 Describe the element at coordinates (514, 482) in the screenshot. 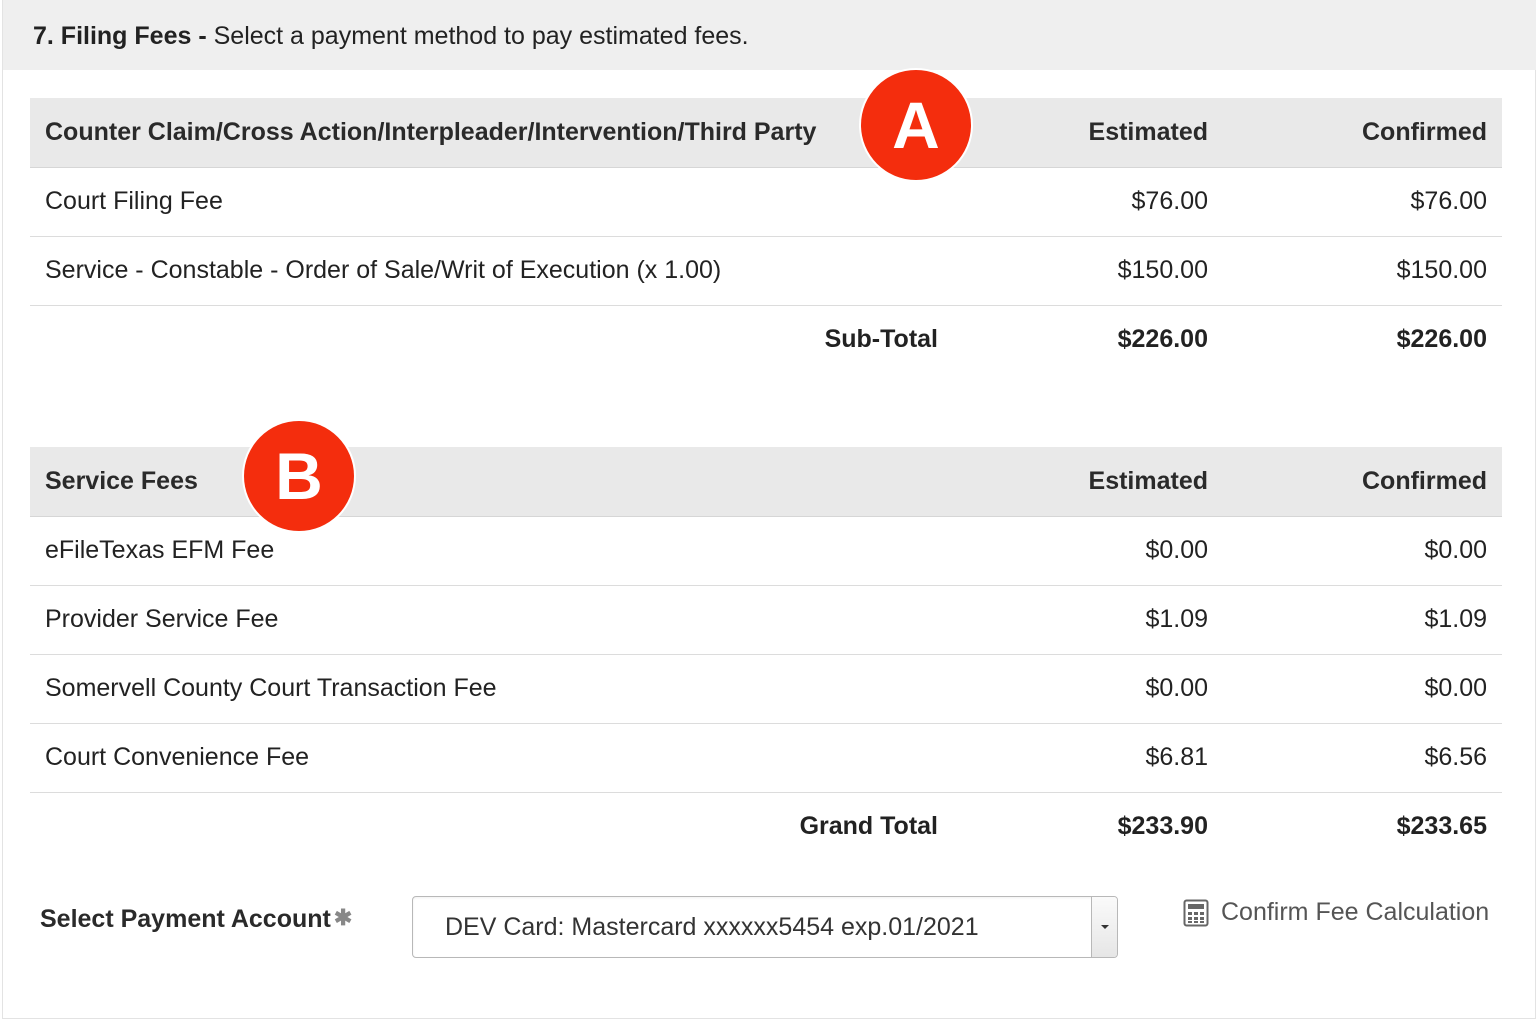

I see `service-table-title: Service Fees` at that location.